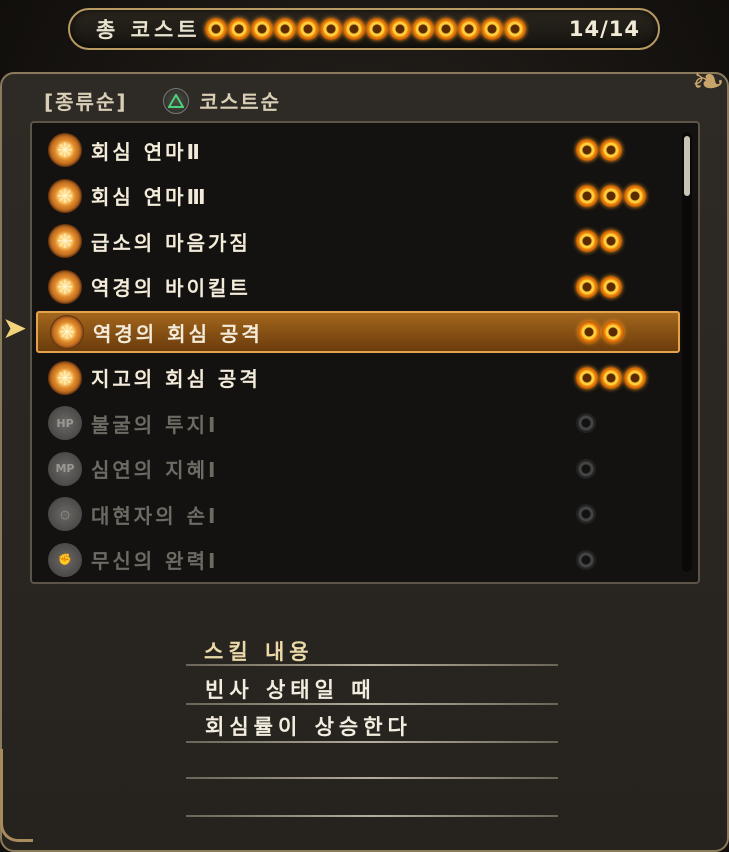 This screenshot has height=852, width=729. Describe the element at coordinates (358, 560) in the screenshot. I see `skill-row: ✊ 무신의 완력Ⅰ` at that location.